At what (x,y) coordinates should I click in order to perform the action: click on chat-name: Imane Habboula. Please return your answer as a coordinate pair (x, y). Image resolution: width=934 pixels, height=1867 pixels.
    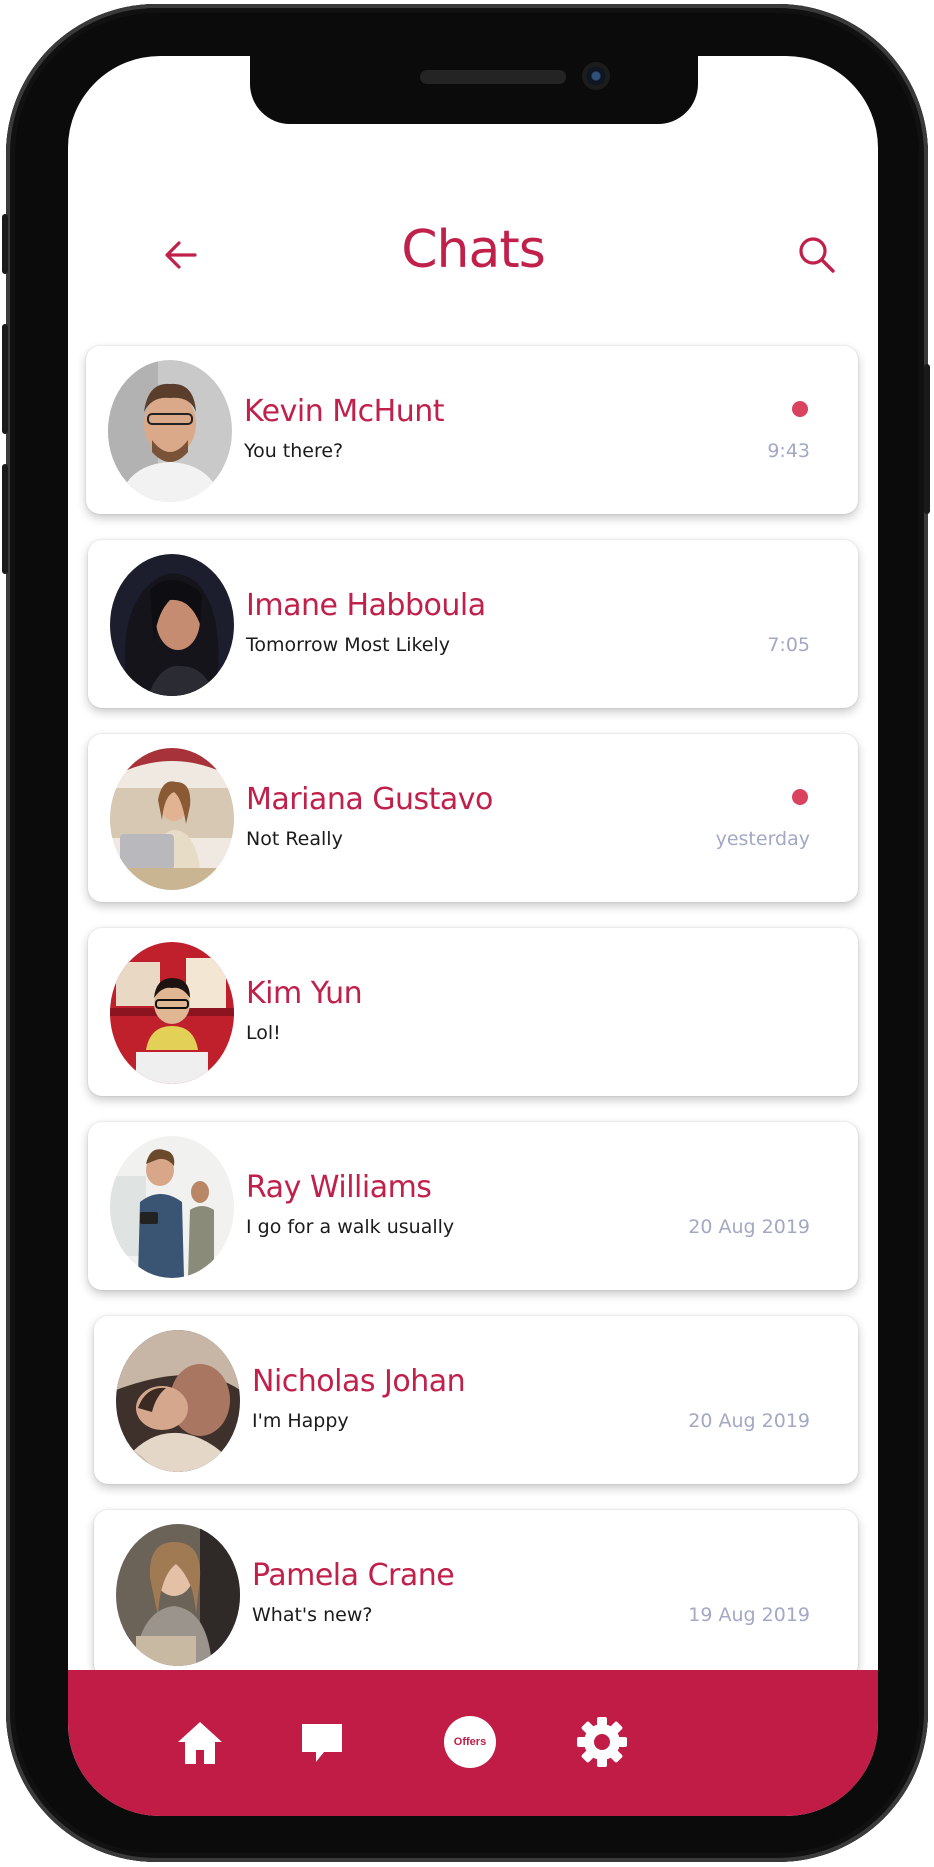
    Looking at the image, I should click on (366, 605).